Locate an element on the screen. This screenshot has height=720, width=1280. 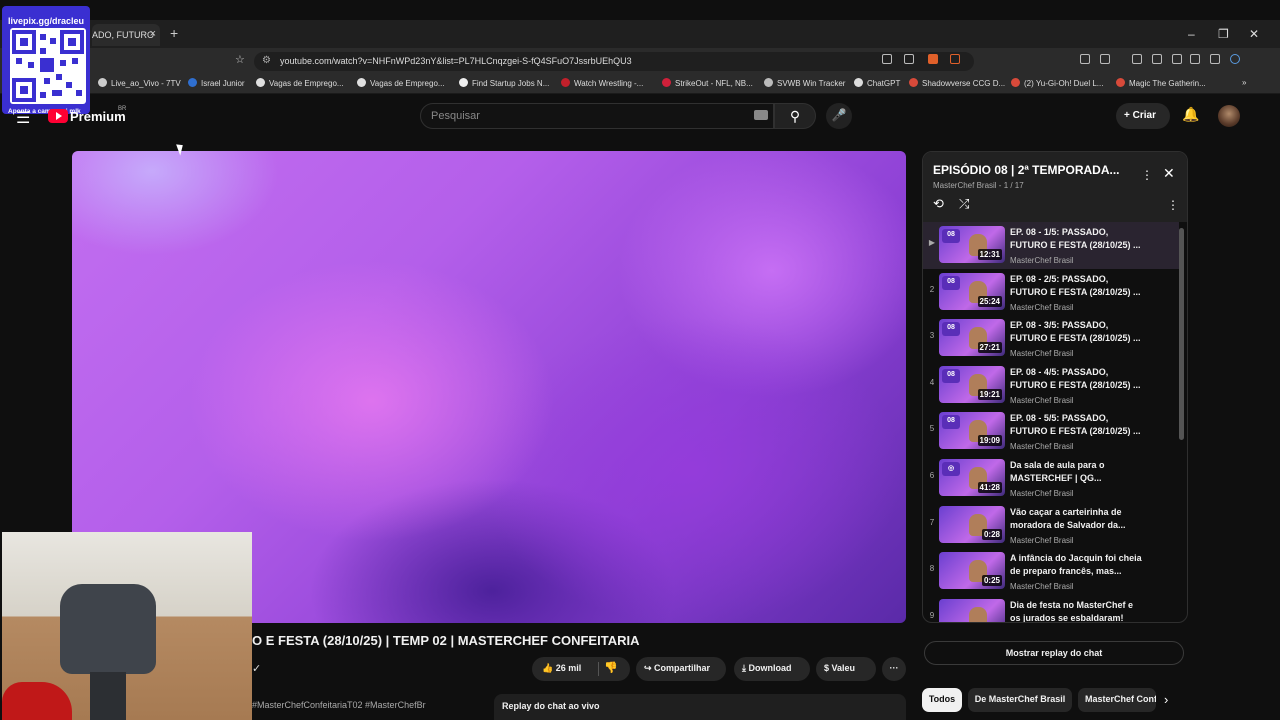
keyboard-icon is located at coordinates (761, 115).